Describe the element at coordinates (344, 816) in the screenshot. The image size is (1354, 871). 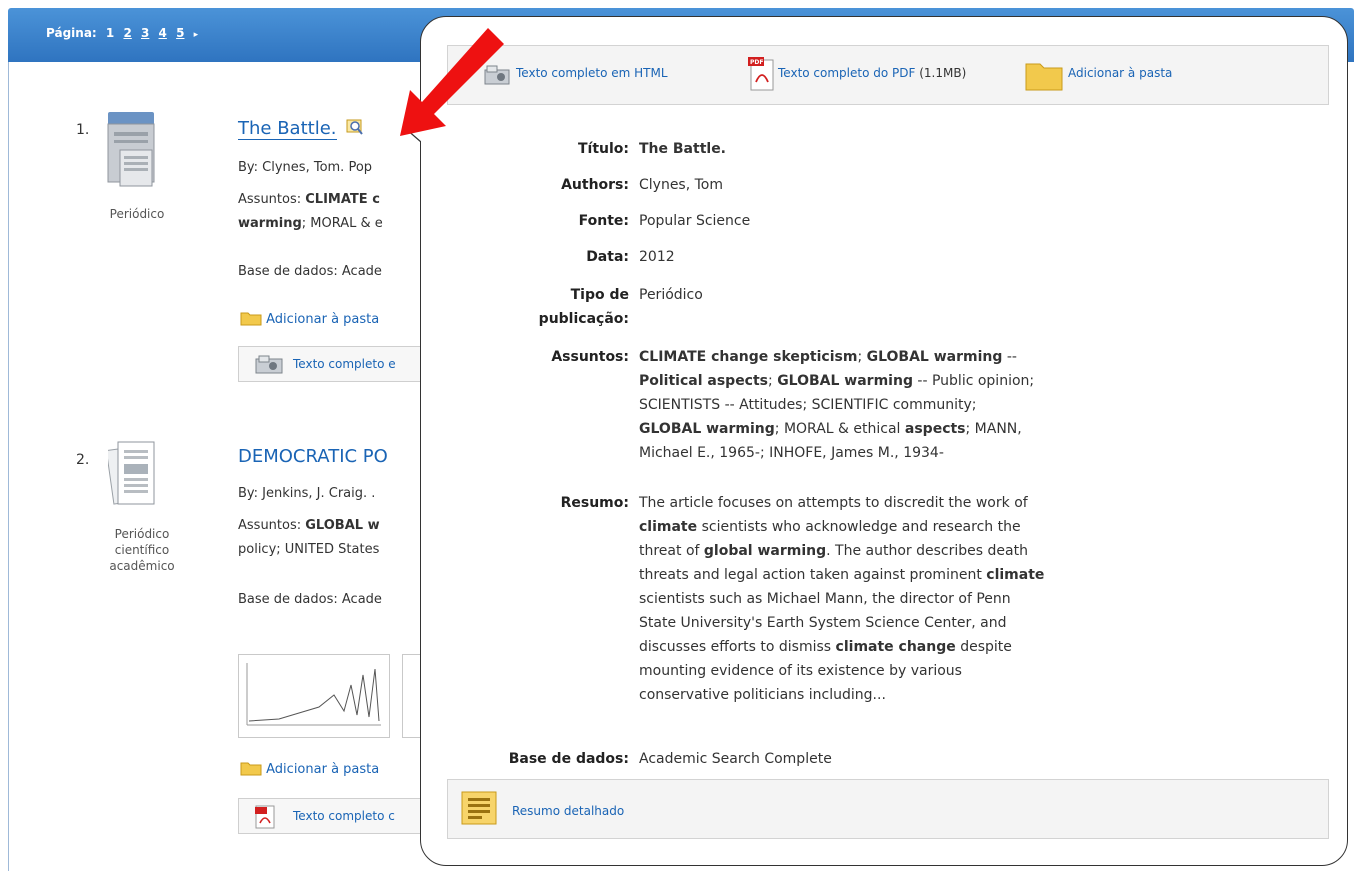
I see `fulltext-pdf-link: Texto completo c` at that location.